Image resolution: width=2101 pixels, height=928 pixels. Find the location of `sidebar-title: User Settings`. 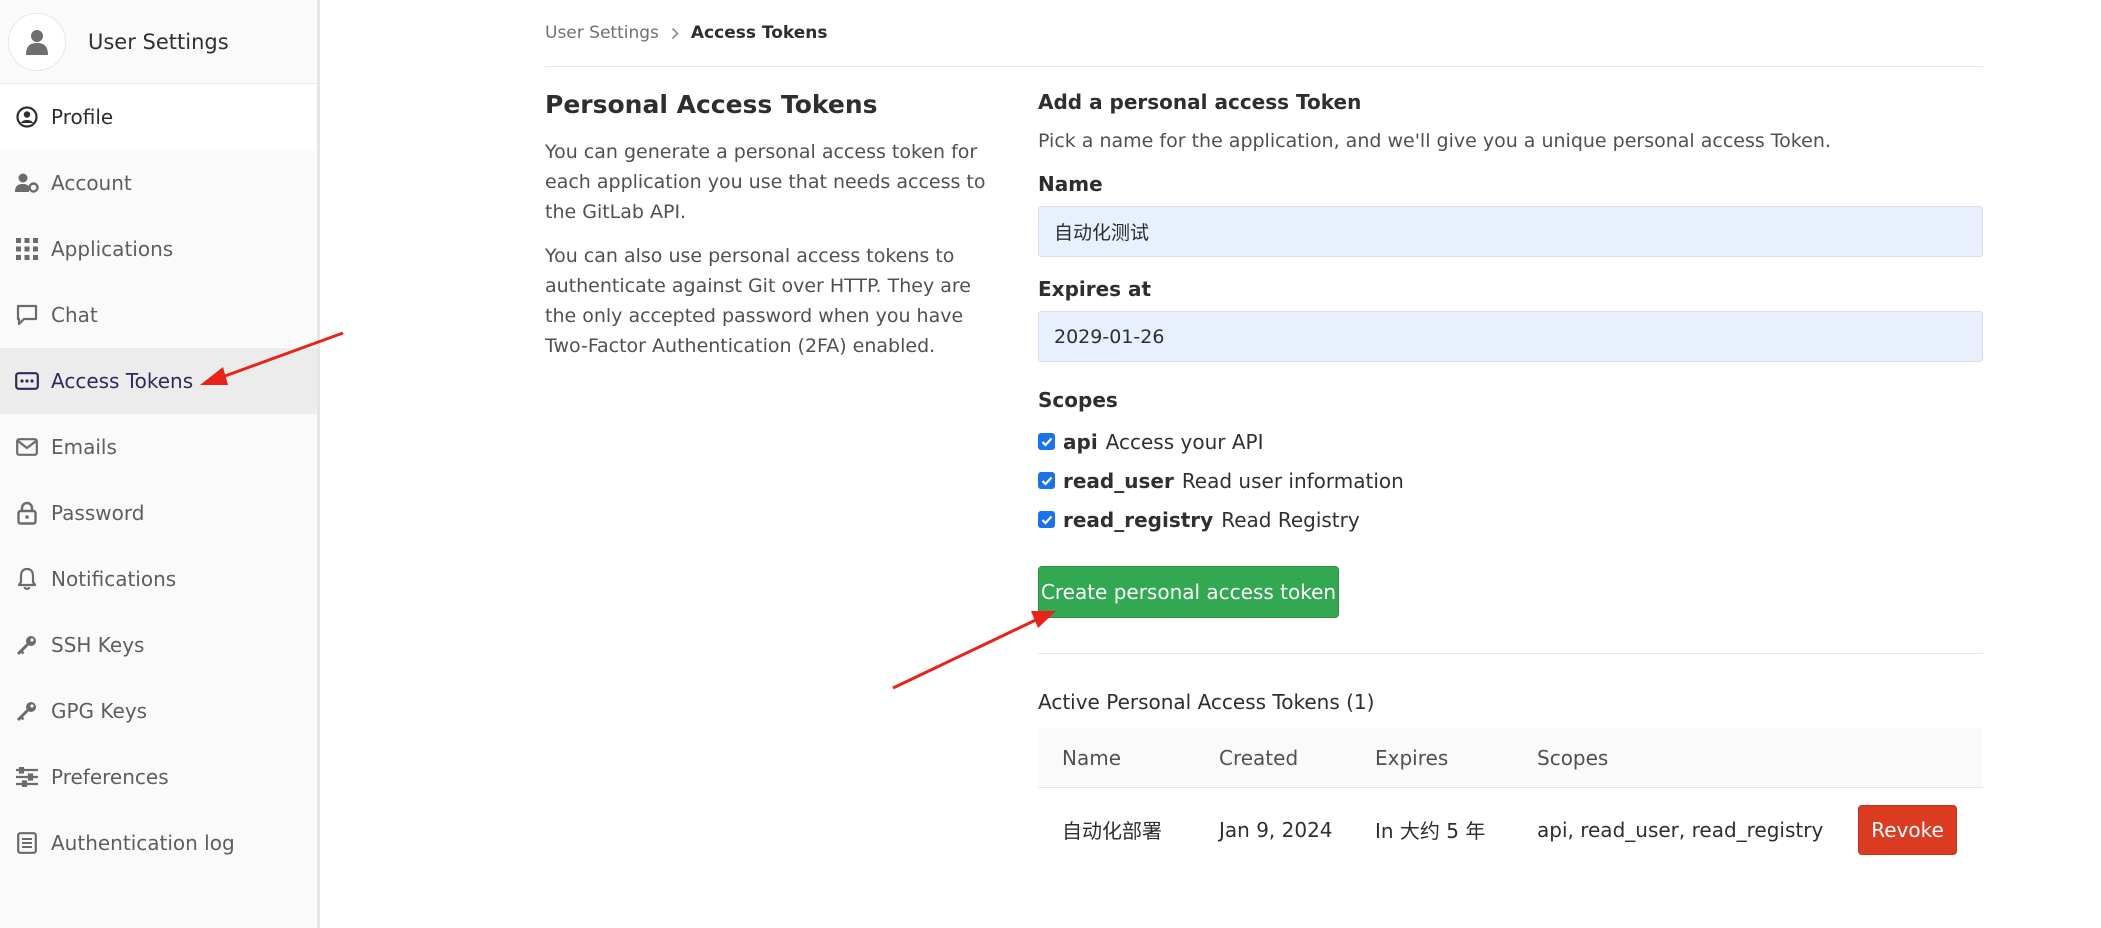

sidebar-title: User Settings is located at coordinates (158, 41).